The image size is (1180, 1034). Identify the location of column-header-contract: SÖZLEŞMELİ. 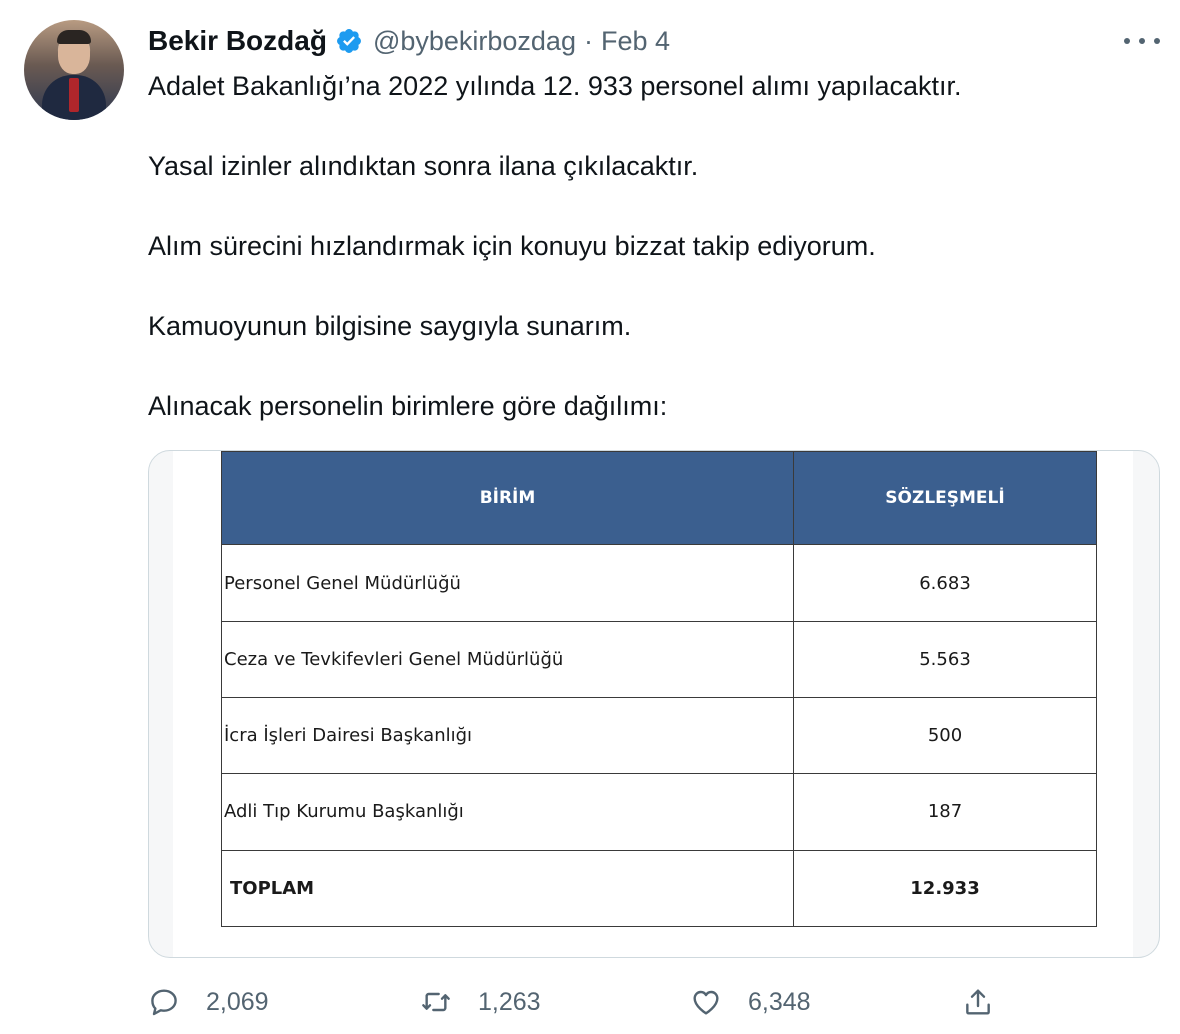
(945, 498).